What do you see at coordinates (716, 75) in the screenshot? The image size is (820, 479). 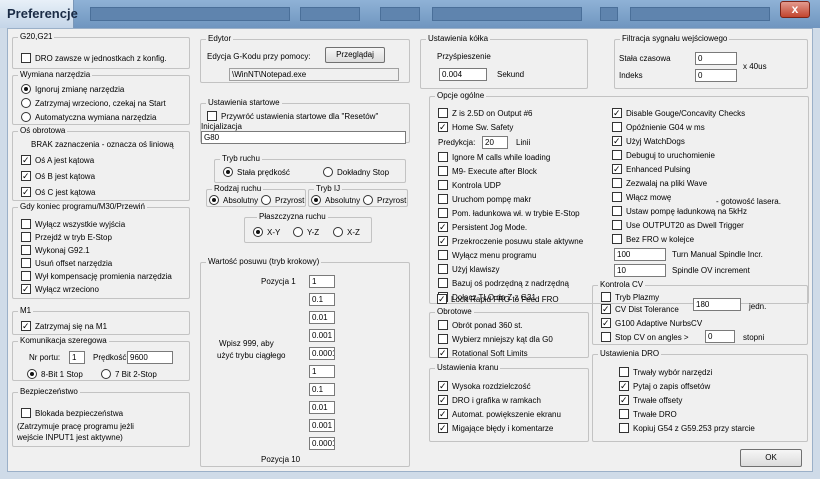 I see `filter-index-input: 0` at bounding box center [716, 75].